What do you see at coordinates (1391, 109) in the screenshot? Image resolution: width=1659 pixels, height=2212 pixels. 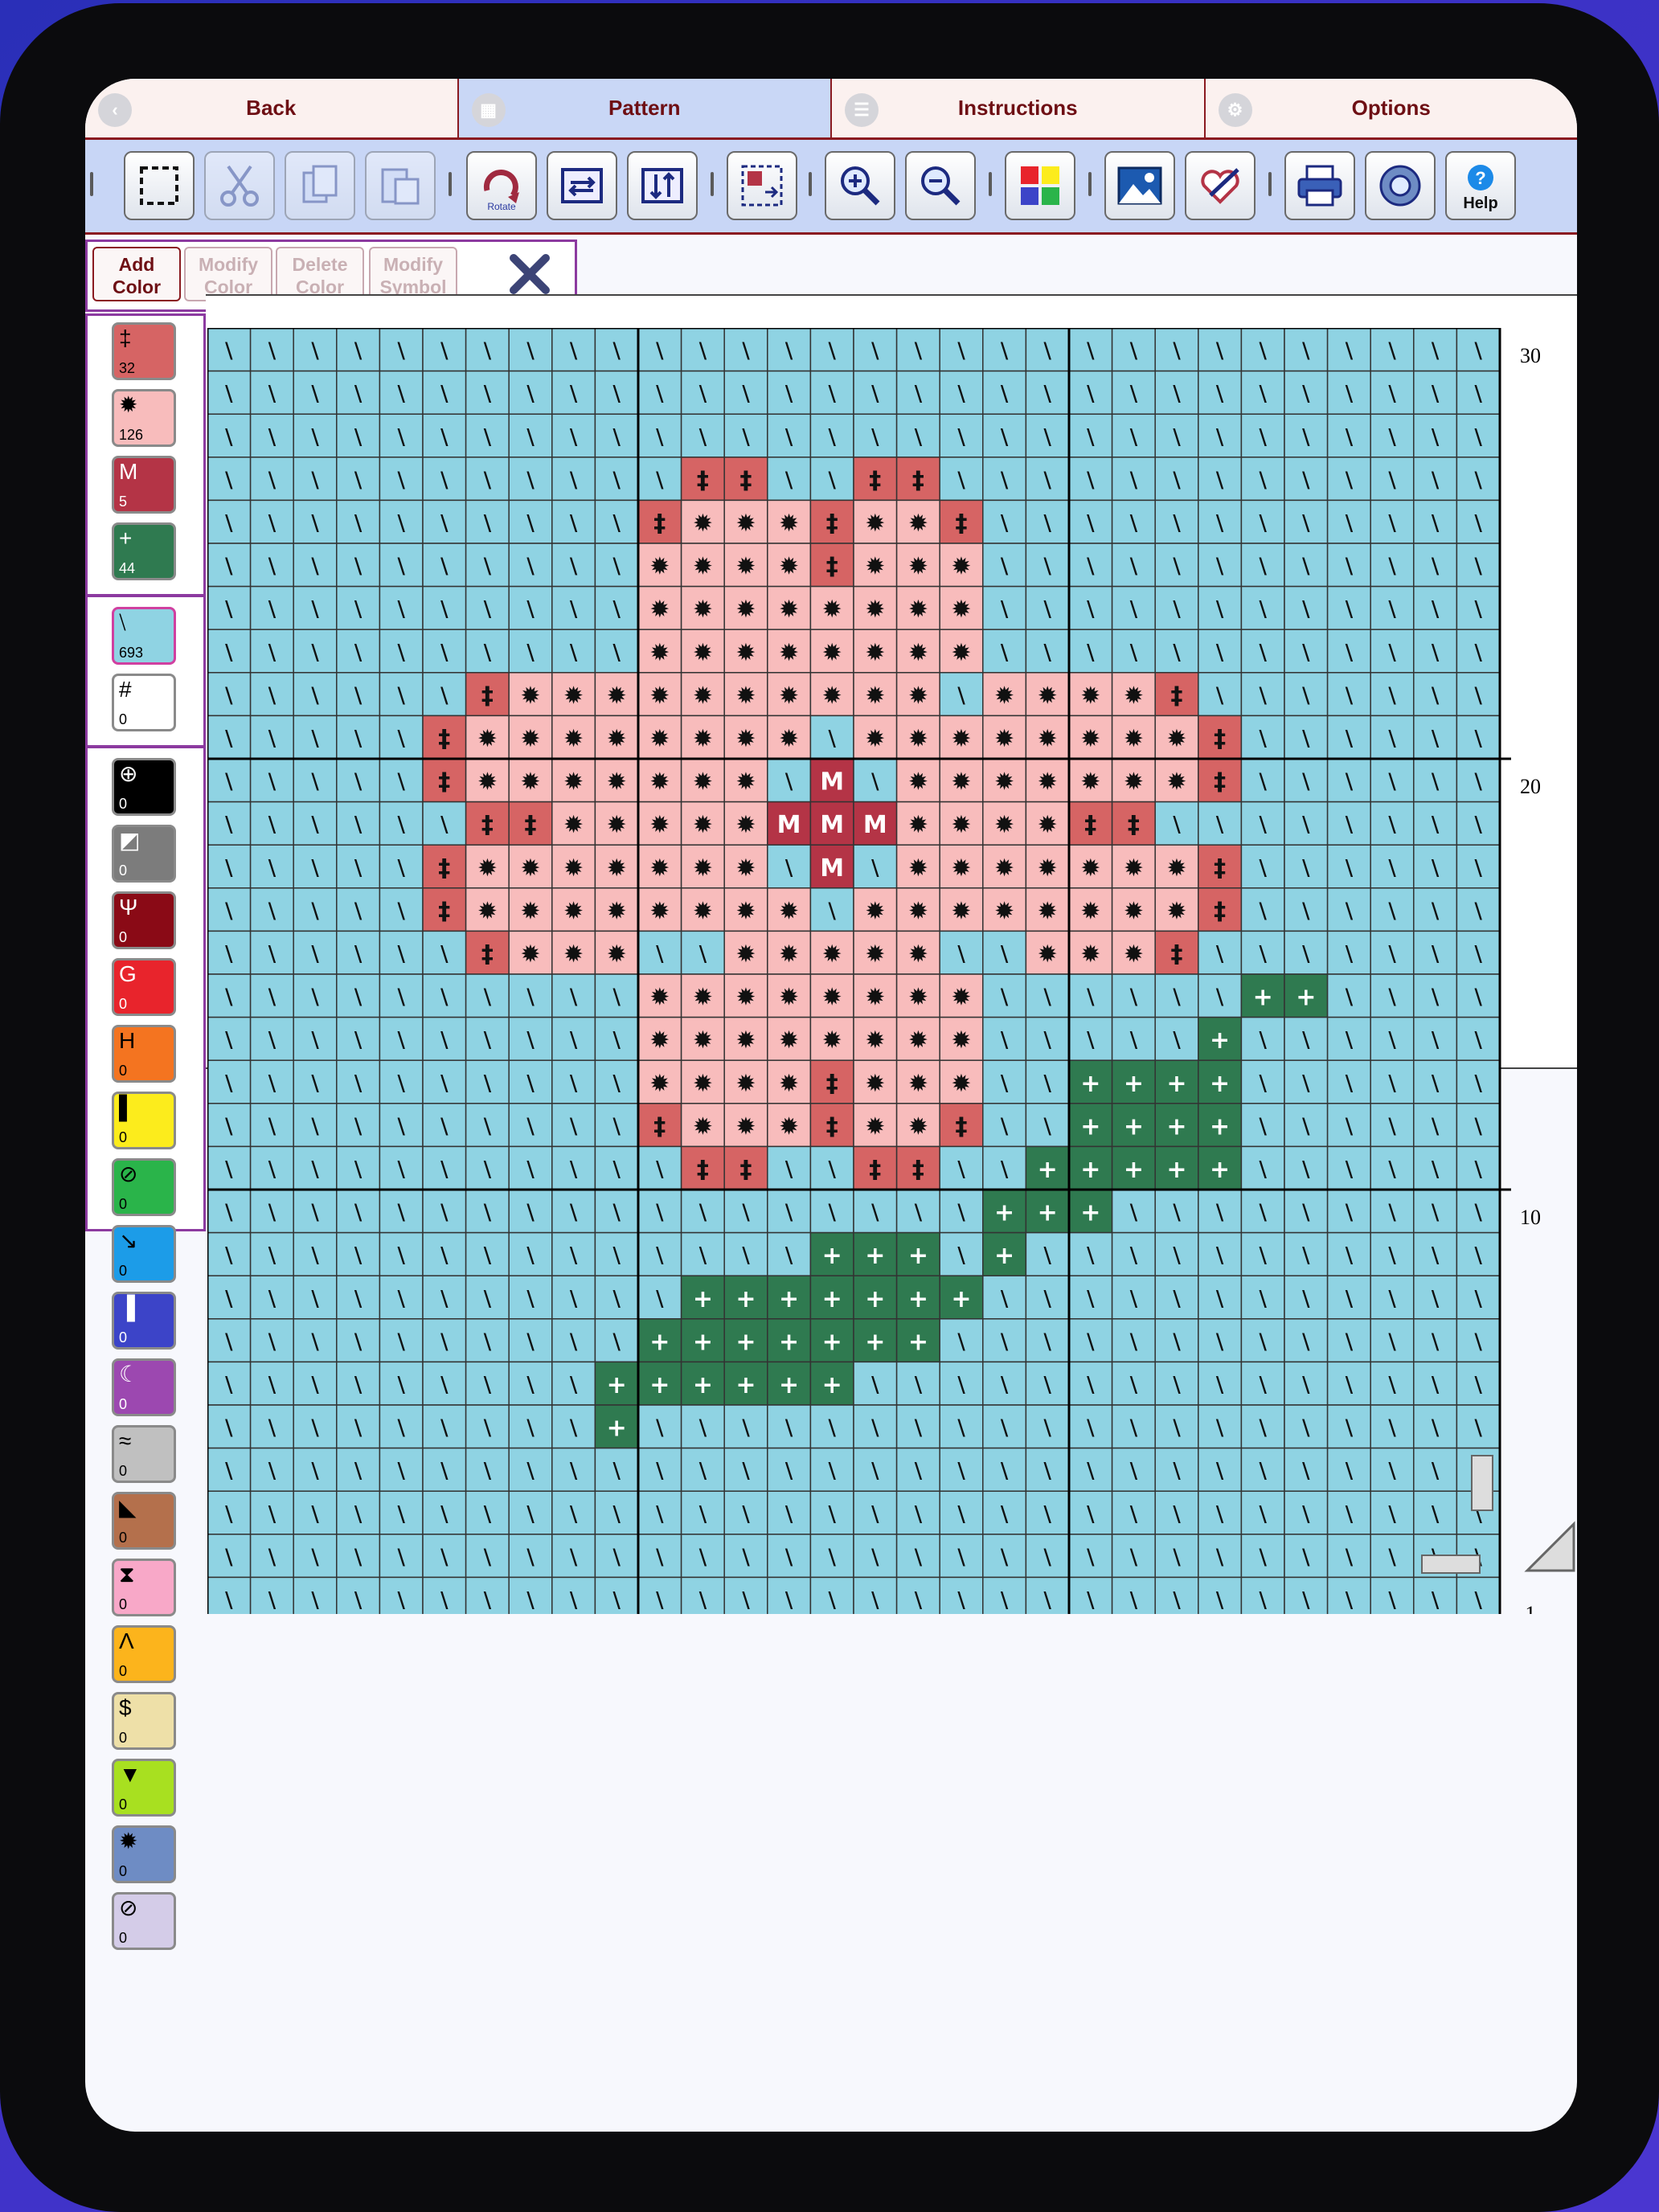 I see `tab-options: ⚙ Options` at bounding box center [1391, 109].